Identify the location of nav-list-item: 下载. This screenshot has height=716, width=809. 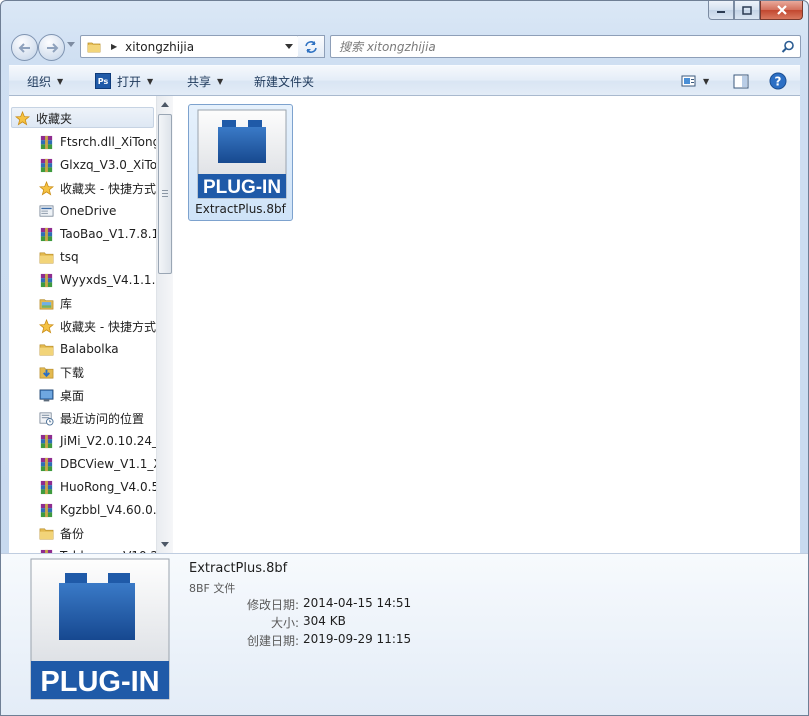
(97, 372).